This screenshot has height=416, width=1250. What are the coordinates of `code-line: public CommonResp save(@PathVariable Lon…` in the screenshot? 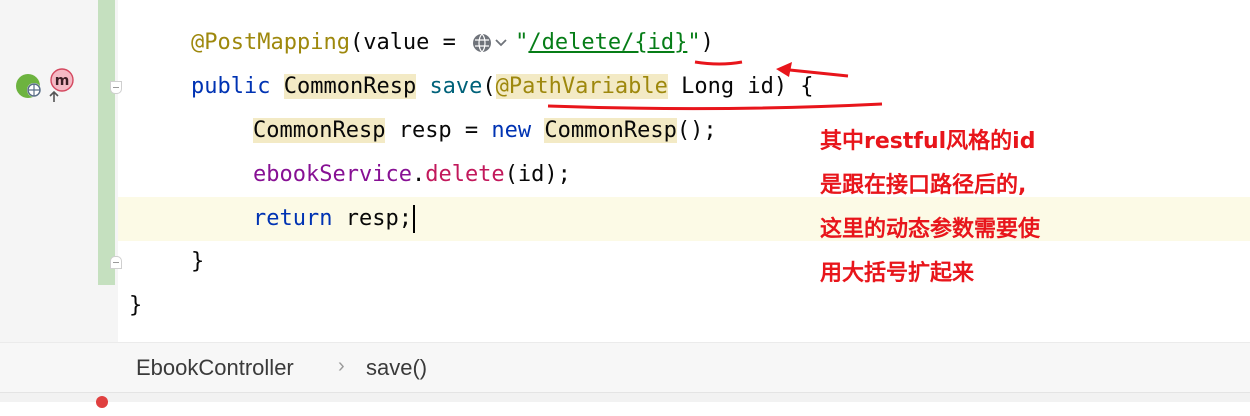 It's located at (684, 87).